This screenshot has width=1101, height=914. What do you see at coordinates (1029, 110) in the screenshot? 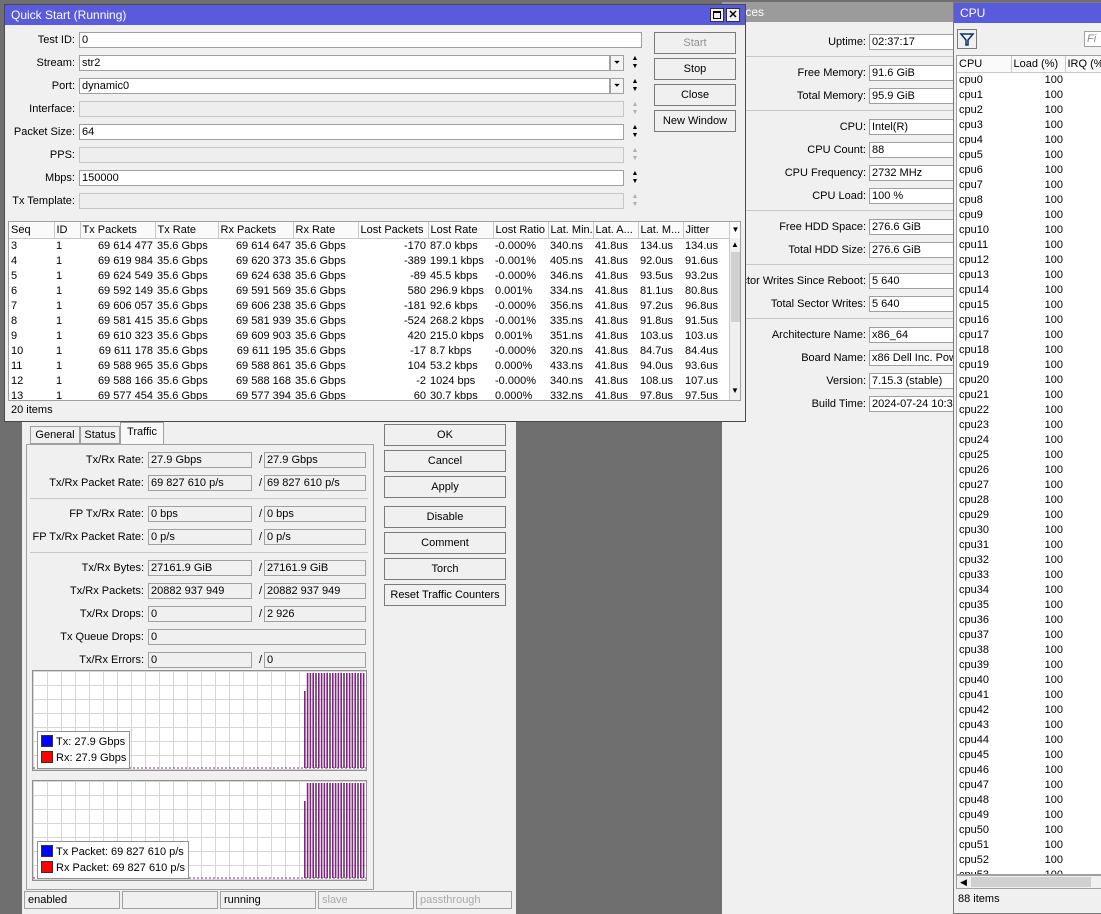
I see `table-row: cpu2 100` at bounding box center [1029, 110].